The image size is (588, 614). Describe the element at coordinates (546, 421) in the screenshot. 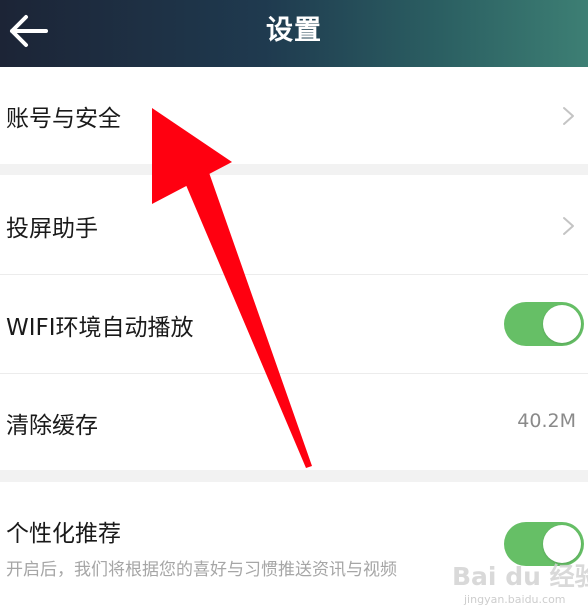

I see `cache-size-value: 40.2M` at that location.